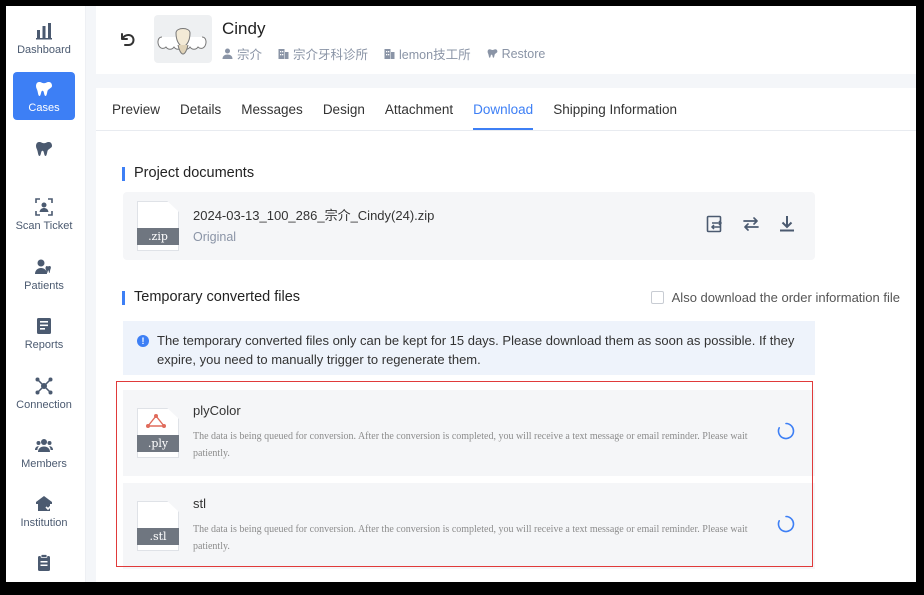  What do you see at coordinates (44, 31) in the screenshot?
I see `bar-chart-icon` at bounding box center [44, 31].